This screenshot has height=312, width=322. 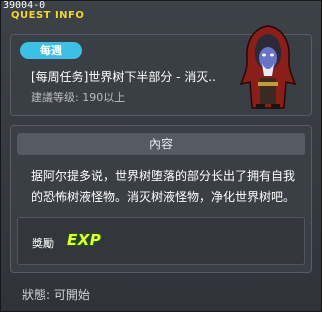 I want to click on reward-label: 獎勵, so click(x=43, y=243).